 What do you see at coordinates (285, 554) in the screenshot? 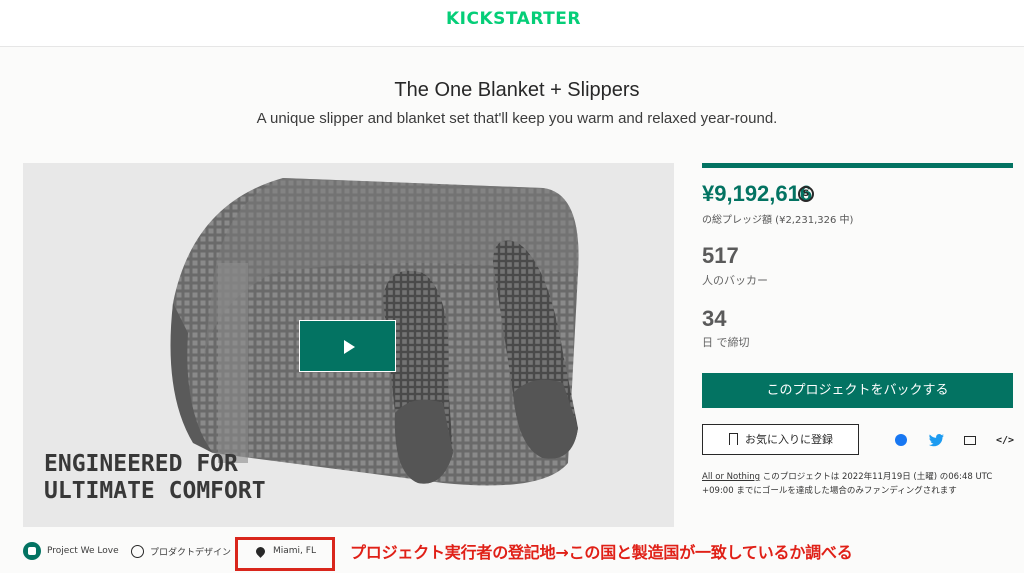
I see `annotation-highlight-box` at bounding box center [285, 554].